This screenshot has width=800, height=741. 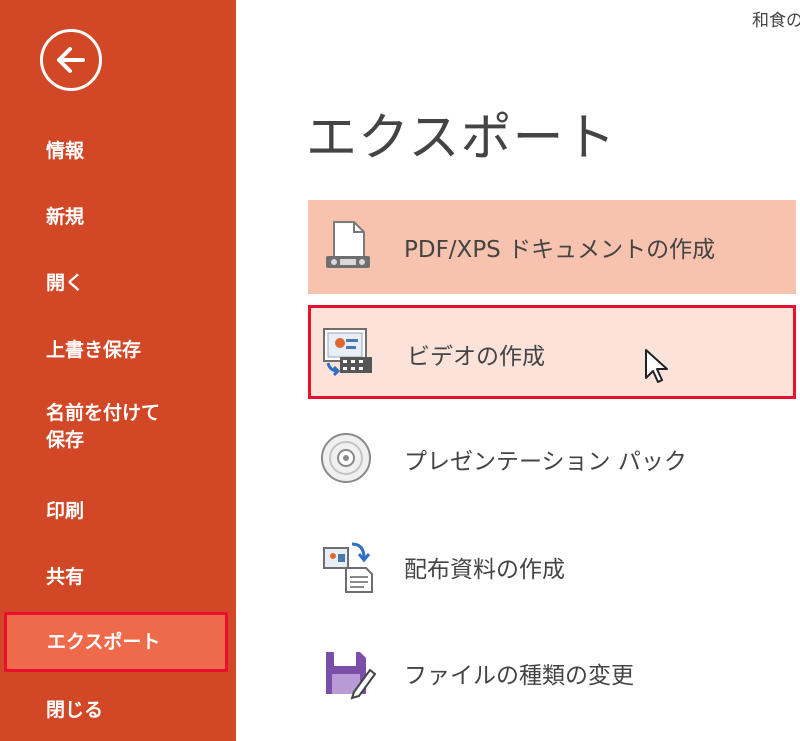 I want to click on nav-item-open: 開く, so click(x=65, y=283).